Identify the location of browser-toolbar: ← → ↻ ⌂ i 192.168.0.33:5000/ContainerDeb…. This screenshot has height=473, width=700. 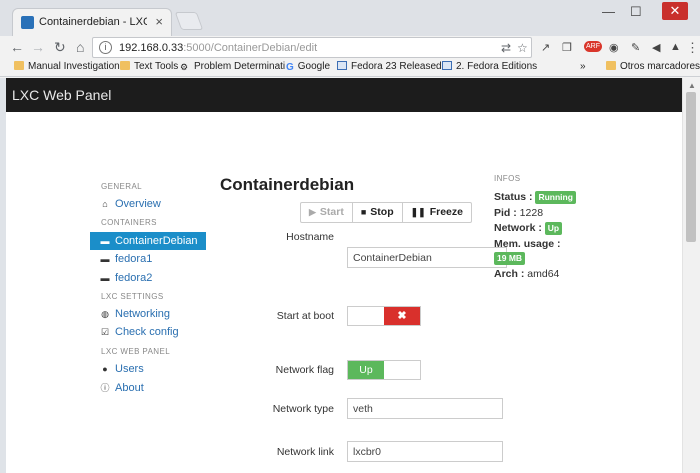
(350, 48).